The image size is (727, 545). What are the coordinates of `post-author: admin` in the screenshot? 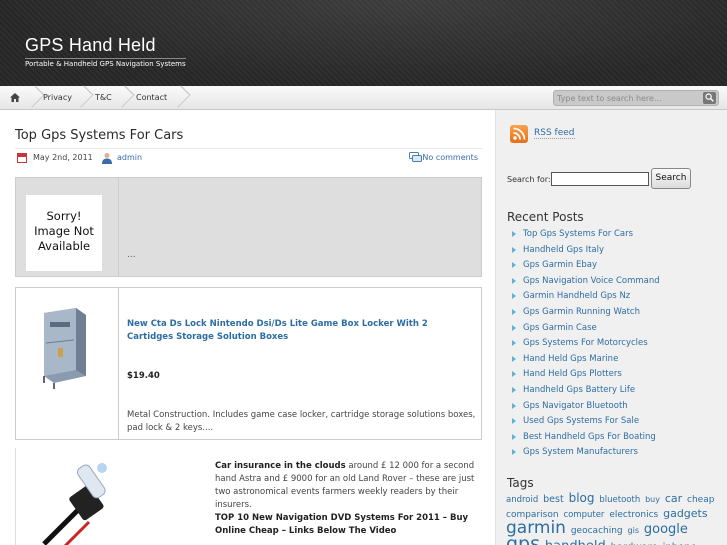 It's located at (129, 157).